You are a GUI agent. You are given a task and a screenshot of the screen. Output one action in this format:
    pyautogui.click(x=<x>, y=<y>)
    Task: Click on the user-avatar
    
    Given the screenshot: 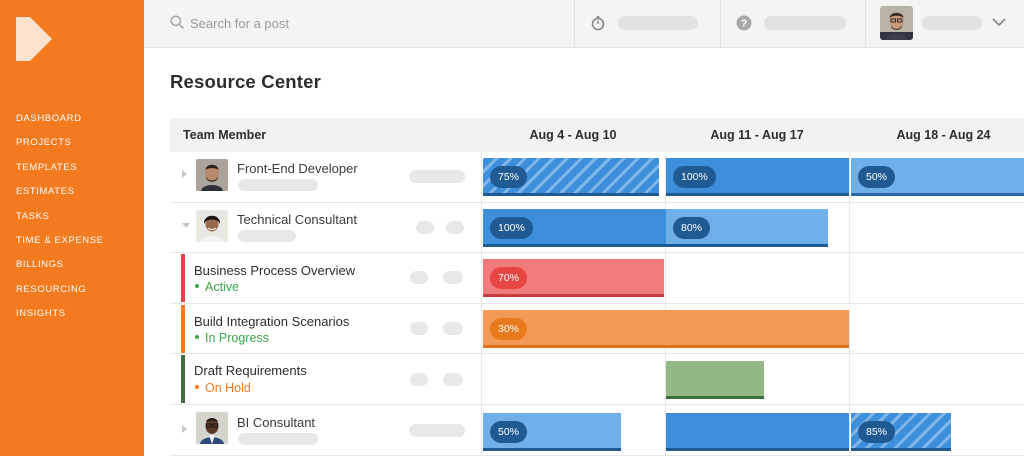 What is the action you would take?
    pyautogui.click(x=896, y=23)
    